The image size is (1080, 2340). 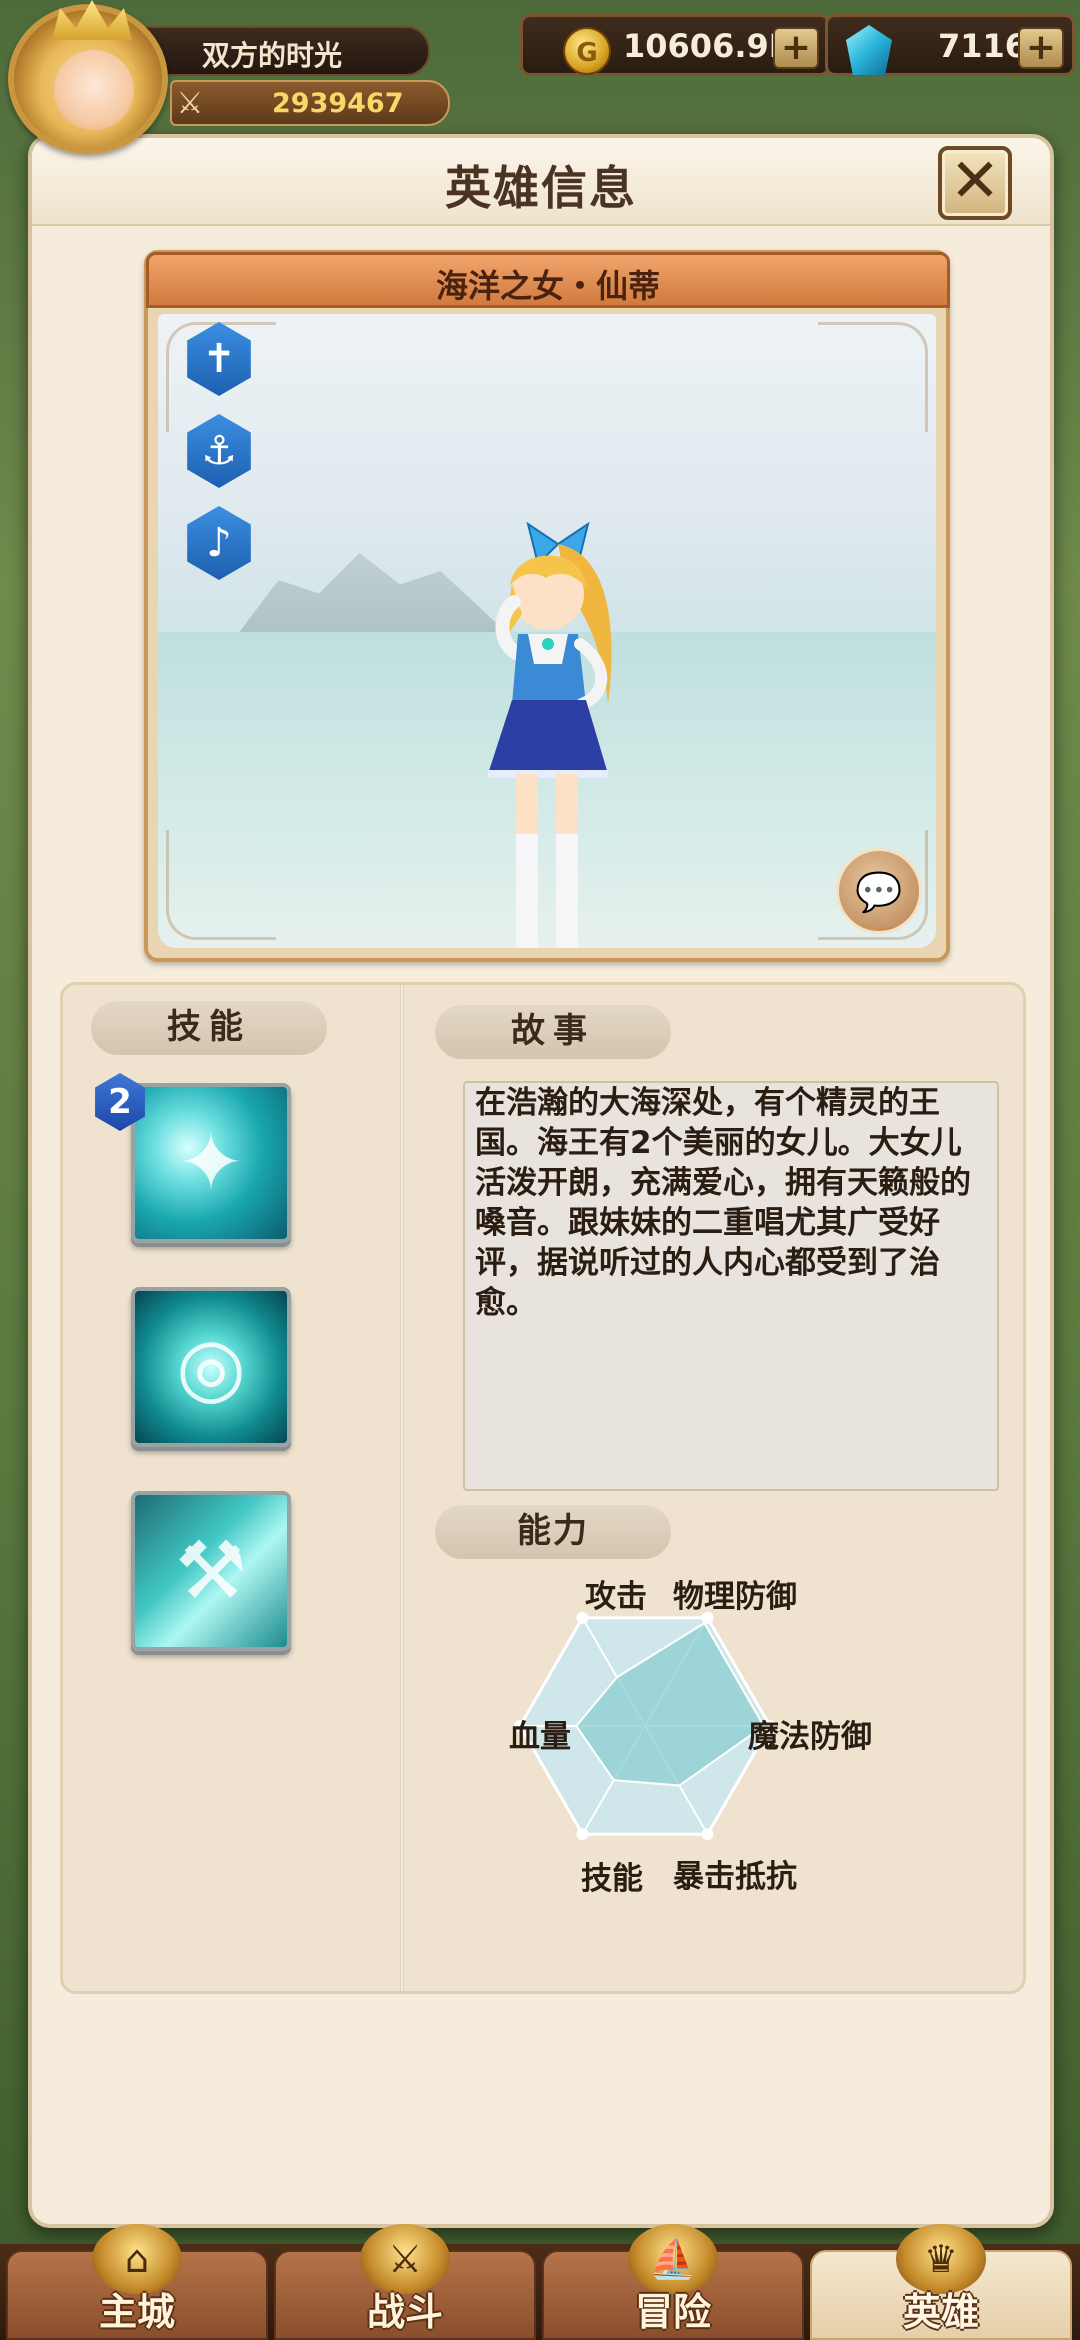 I want to click on radar-label-magic-def: 魔法防御, so click(x=810, y=1737).